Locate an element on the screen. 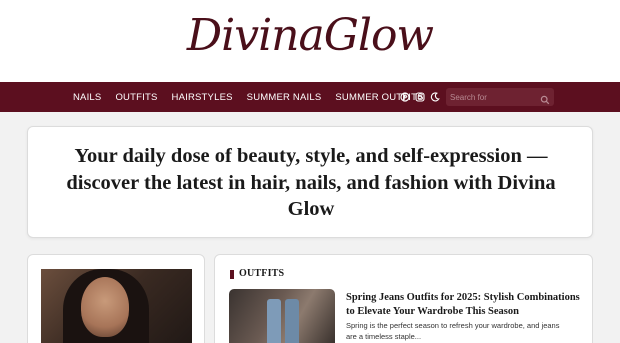  article-thumbnail is located at coordinates (282, 316).